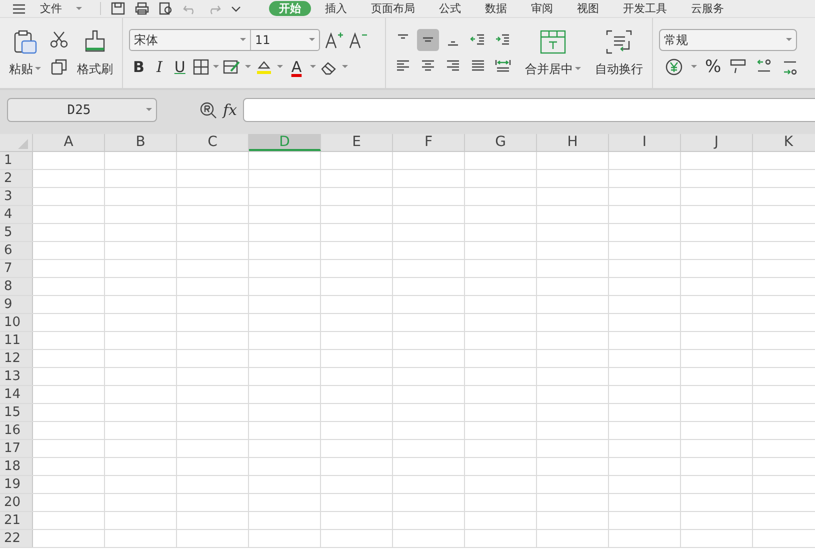  I want to click on paste-label: 粘贴, so click(21, 69).